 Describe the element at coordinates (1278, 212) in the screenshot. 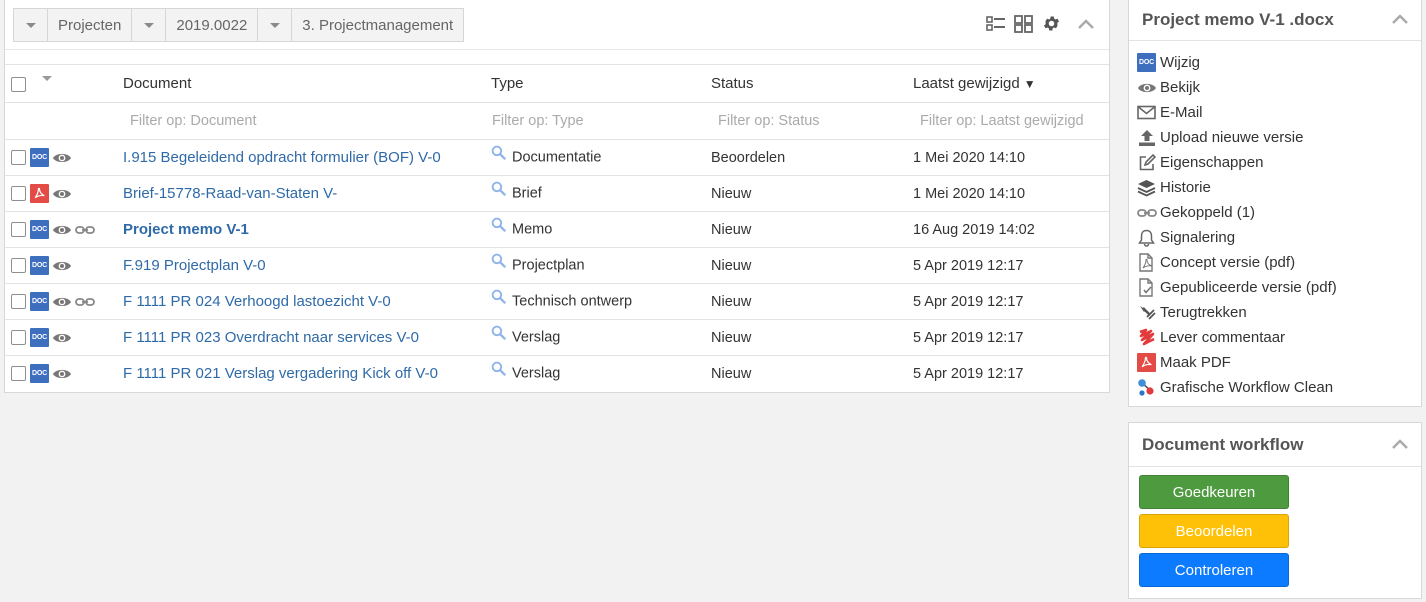

I see `action-gekoppeld-1: Gekoppeld (1)` at that location.